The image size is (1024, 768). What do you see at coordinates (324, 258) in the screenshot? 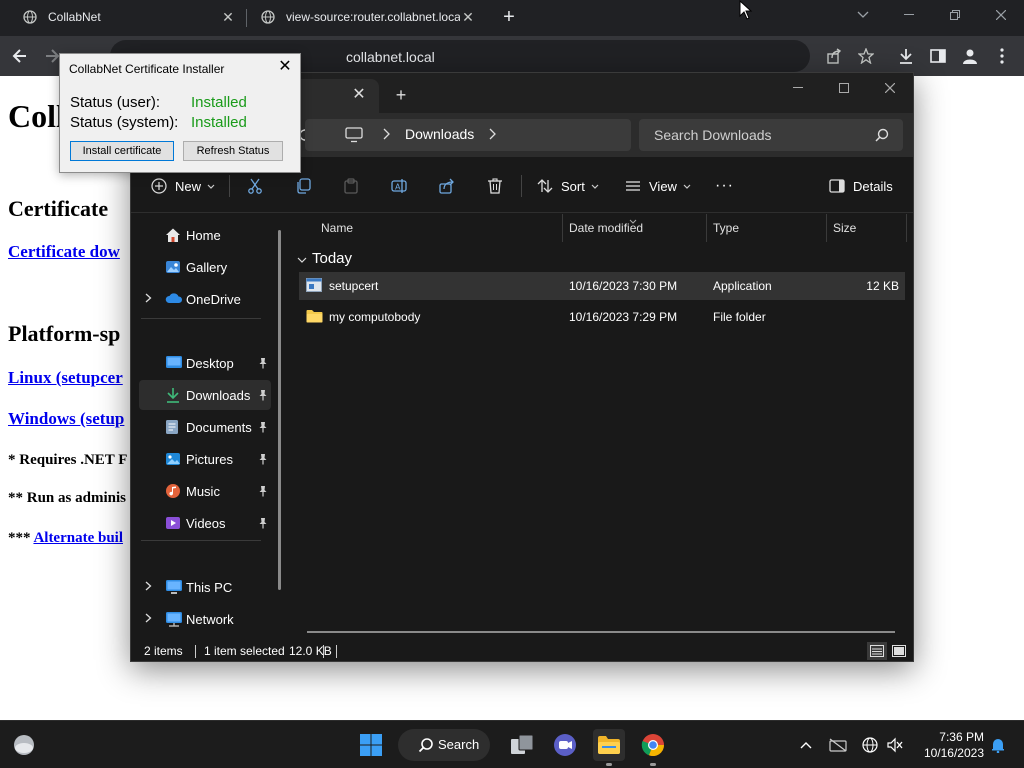
I see `group-header-today: Today` at bounding box center [324, 258].